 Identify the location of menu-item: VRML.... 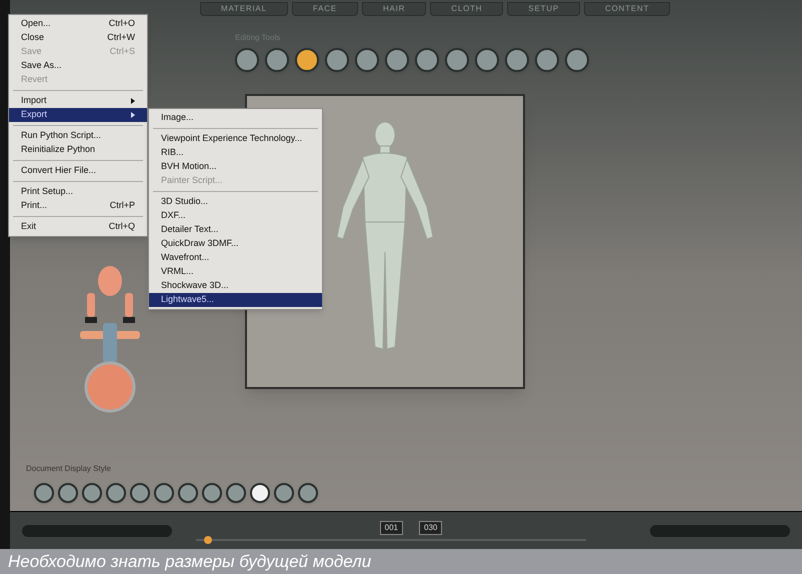
(235, 272).